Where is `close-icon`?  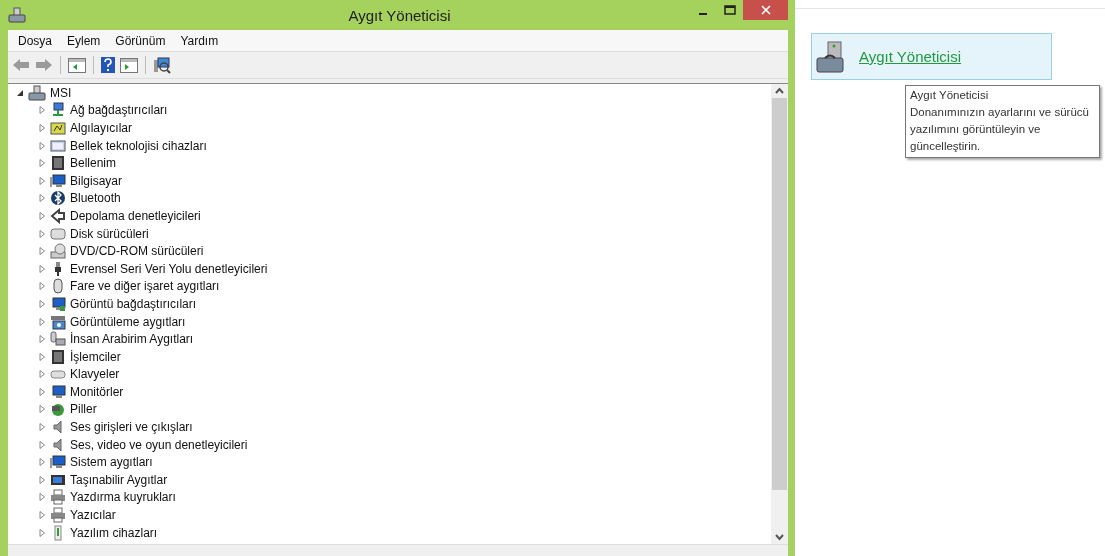
close-icon is located at coordinates (765, 10).